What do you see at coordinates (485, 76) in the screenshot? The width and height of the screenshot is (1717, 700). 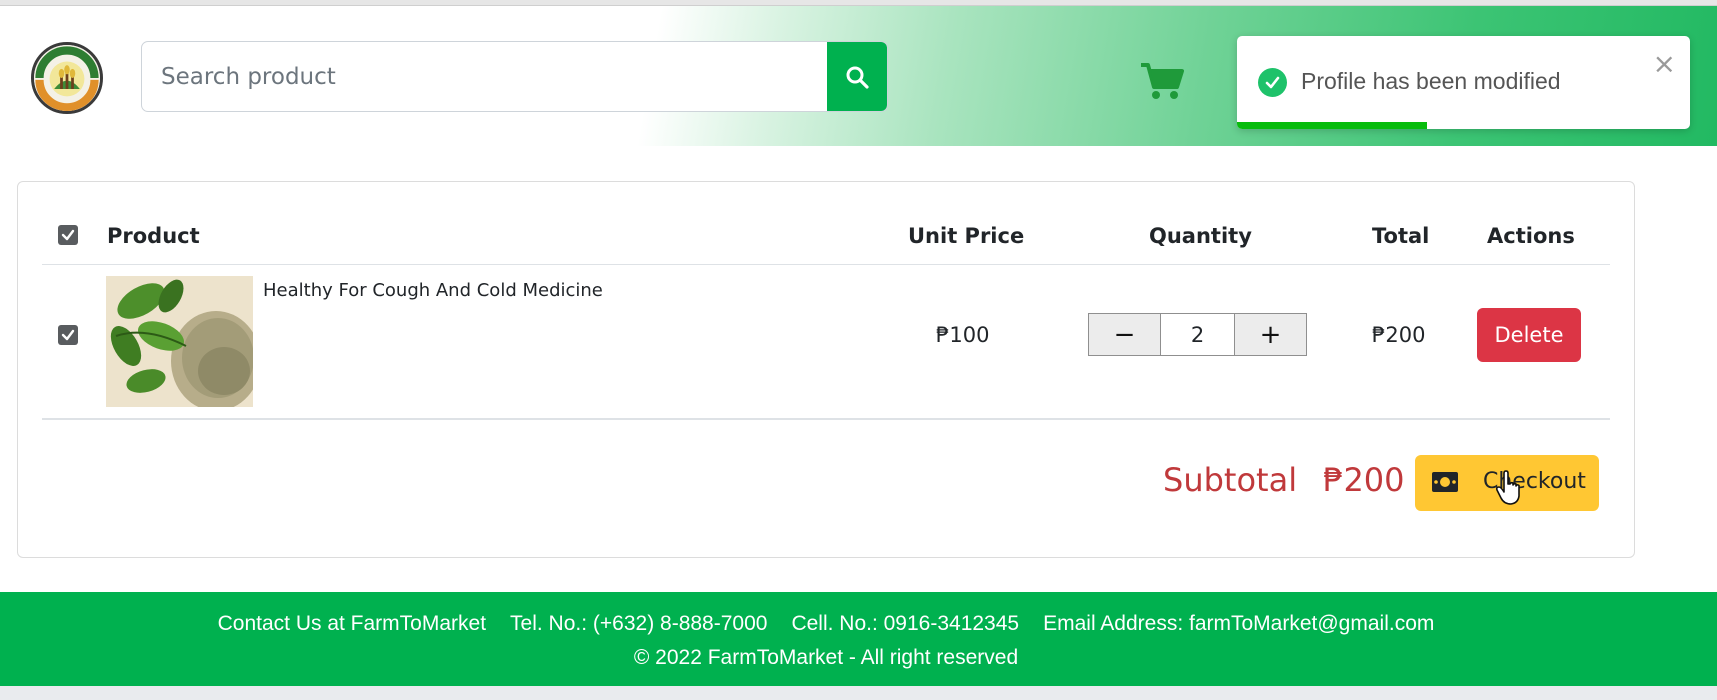 I see `search-input` at bounding box center [485, 76].